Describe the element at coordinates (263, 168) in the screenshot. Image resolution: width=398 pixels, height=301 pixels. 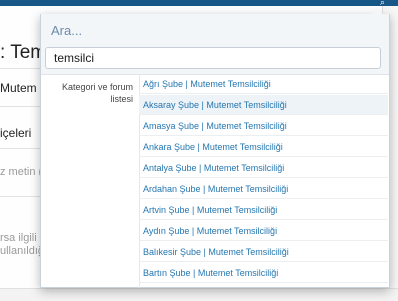
I see `search-result-item: Antalya Şube | Mutemet Temsilciliği` at that location.